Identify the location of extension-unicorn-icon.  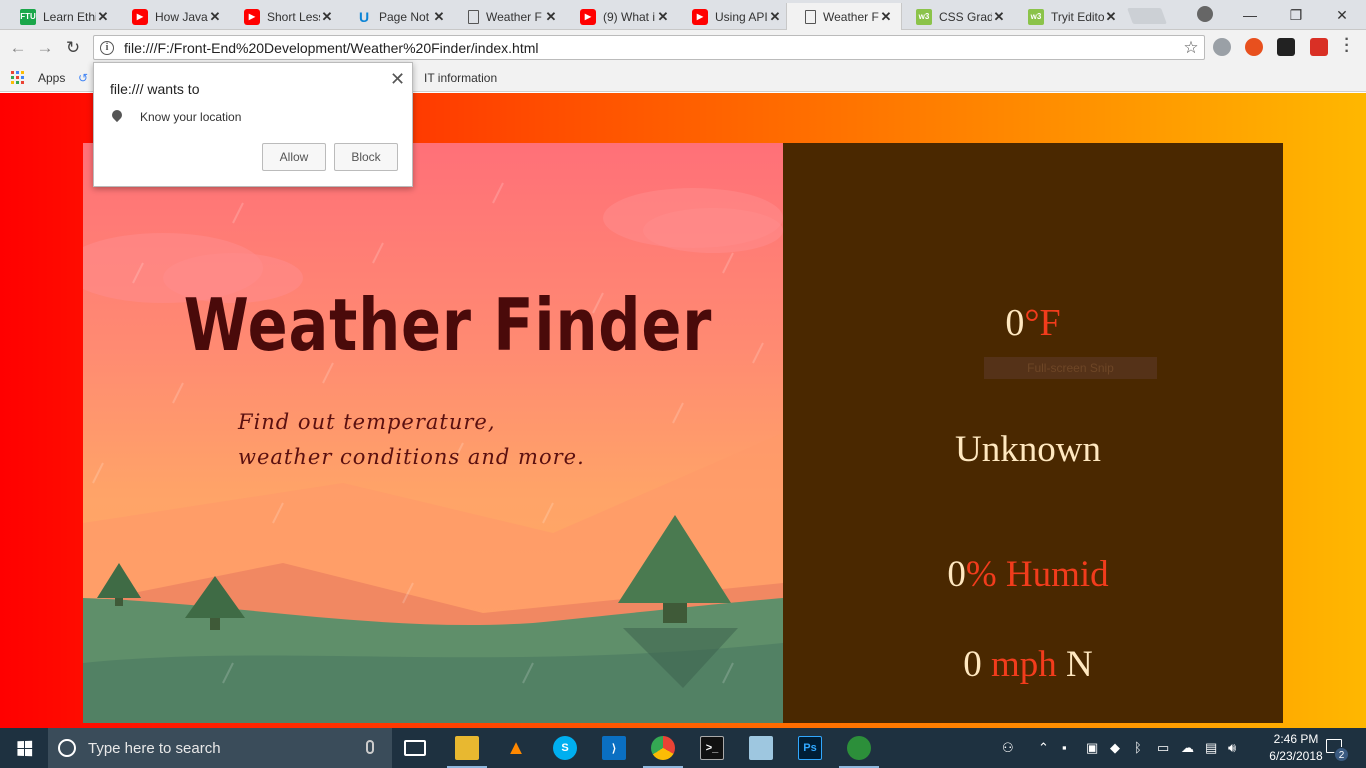
(1286, 47).